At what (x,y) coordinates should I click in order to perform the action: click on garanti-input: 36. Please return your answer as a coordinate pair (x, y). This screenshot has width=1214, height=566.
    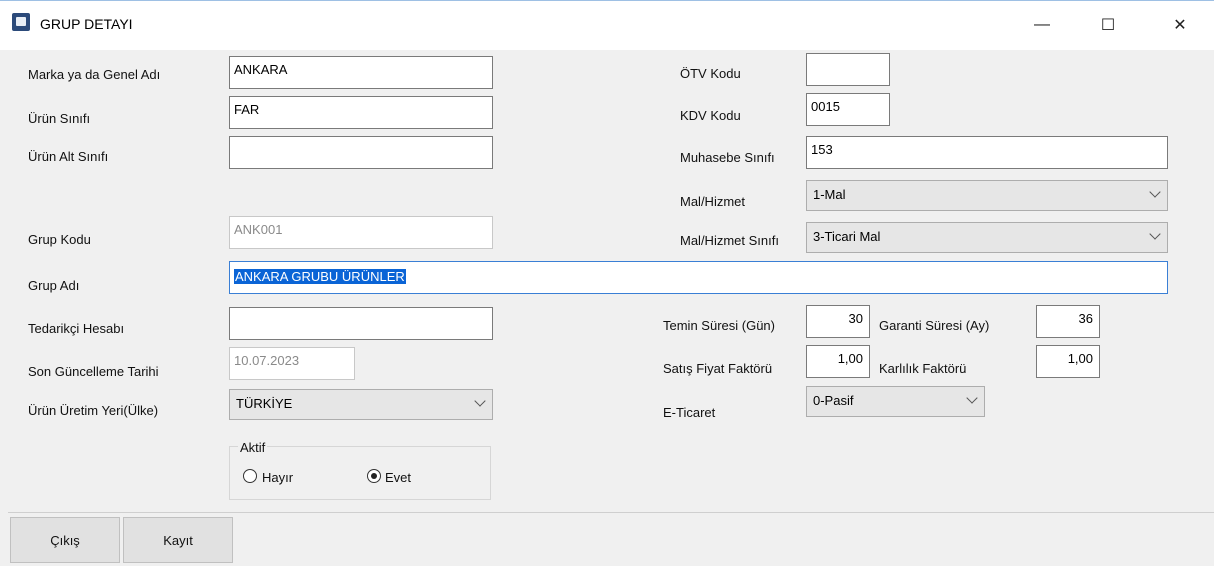
    Looking at the image, I should click on (1068, 321).